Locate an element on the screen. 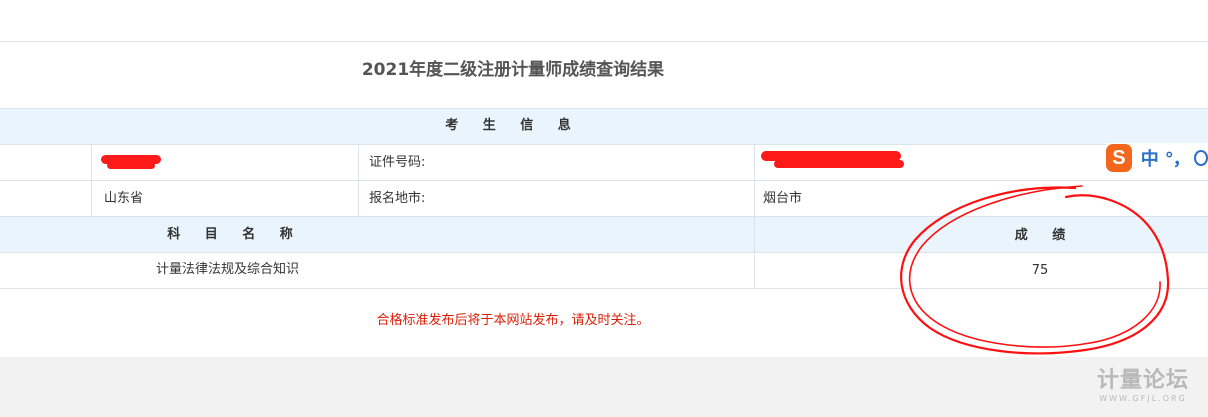 The image size is (1208, 417). ime-toolbar: S 中 °， is located at coordinates (1157, 158).